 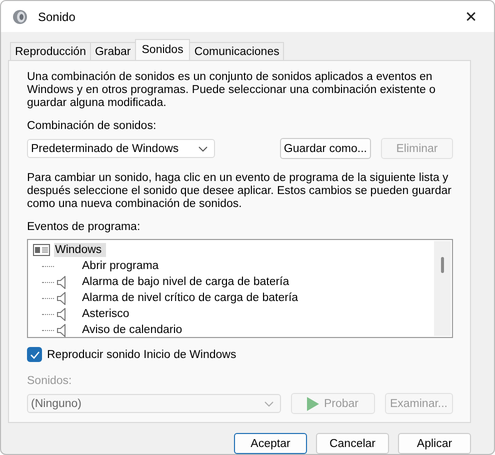 I want to click on checkbox-label: Reproducir sonido Inicio de Windows, so click(x=141, y=354).